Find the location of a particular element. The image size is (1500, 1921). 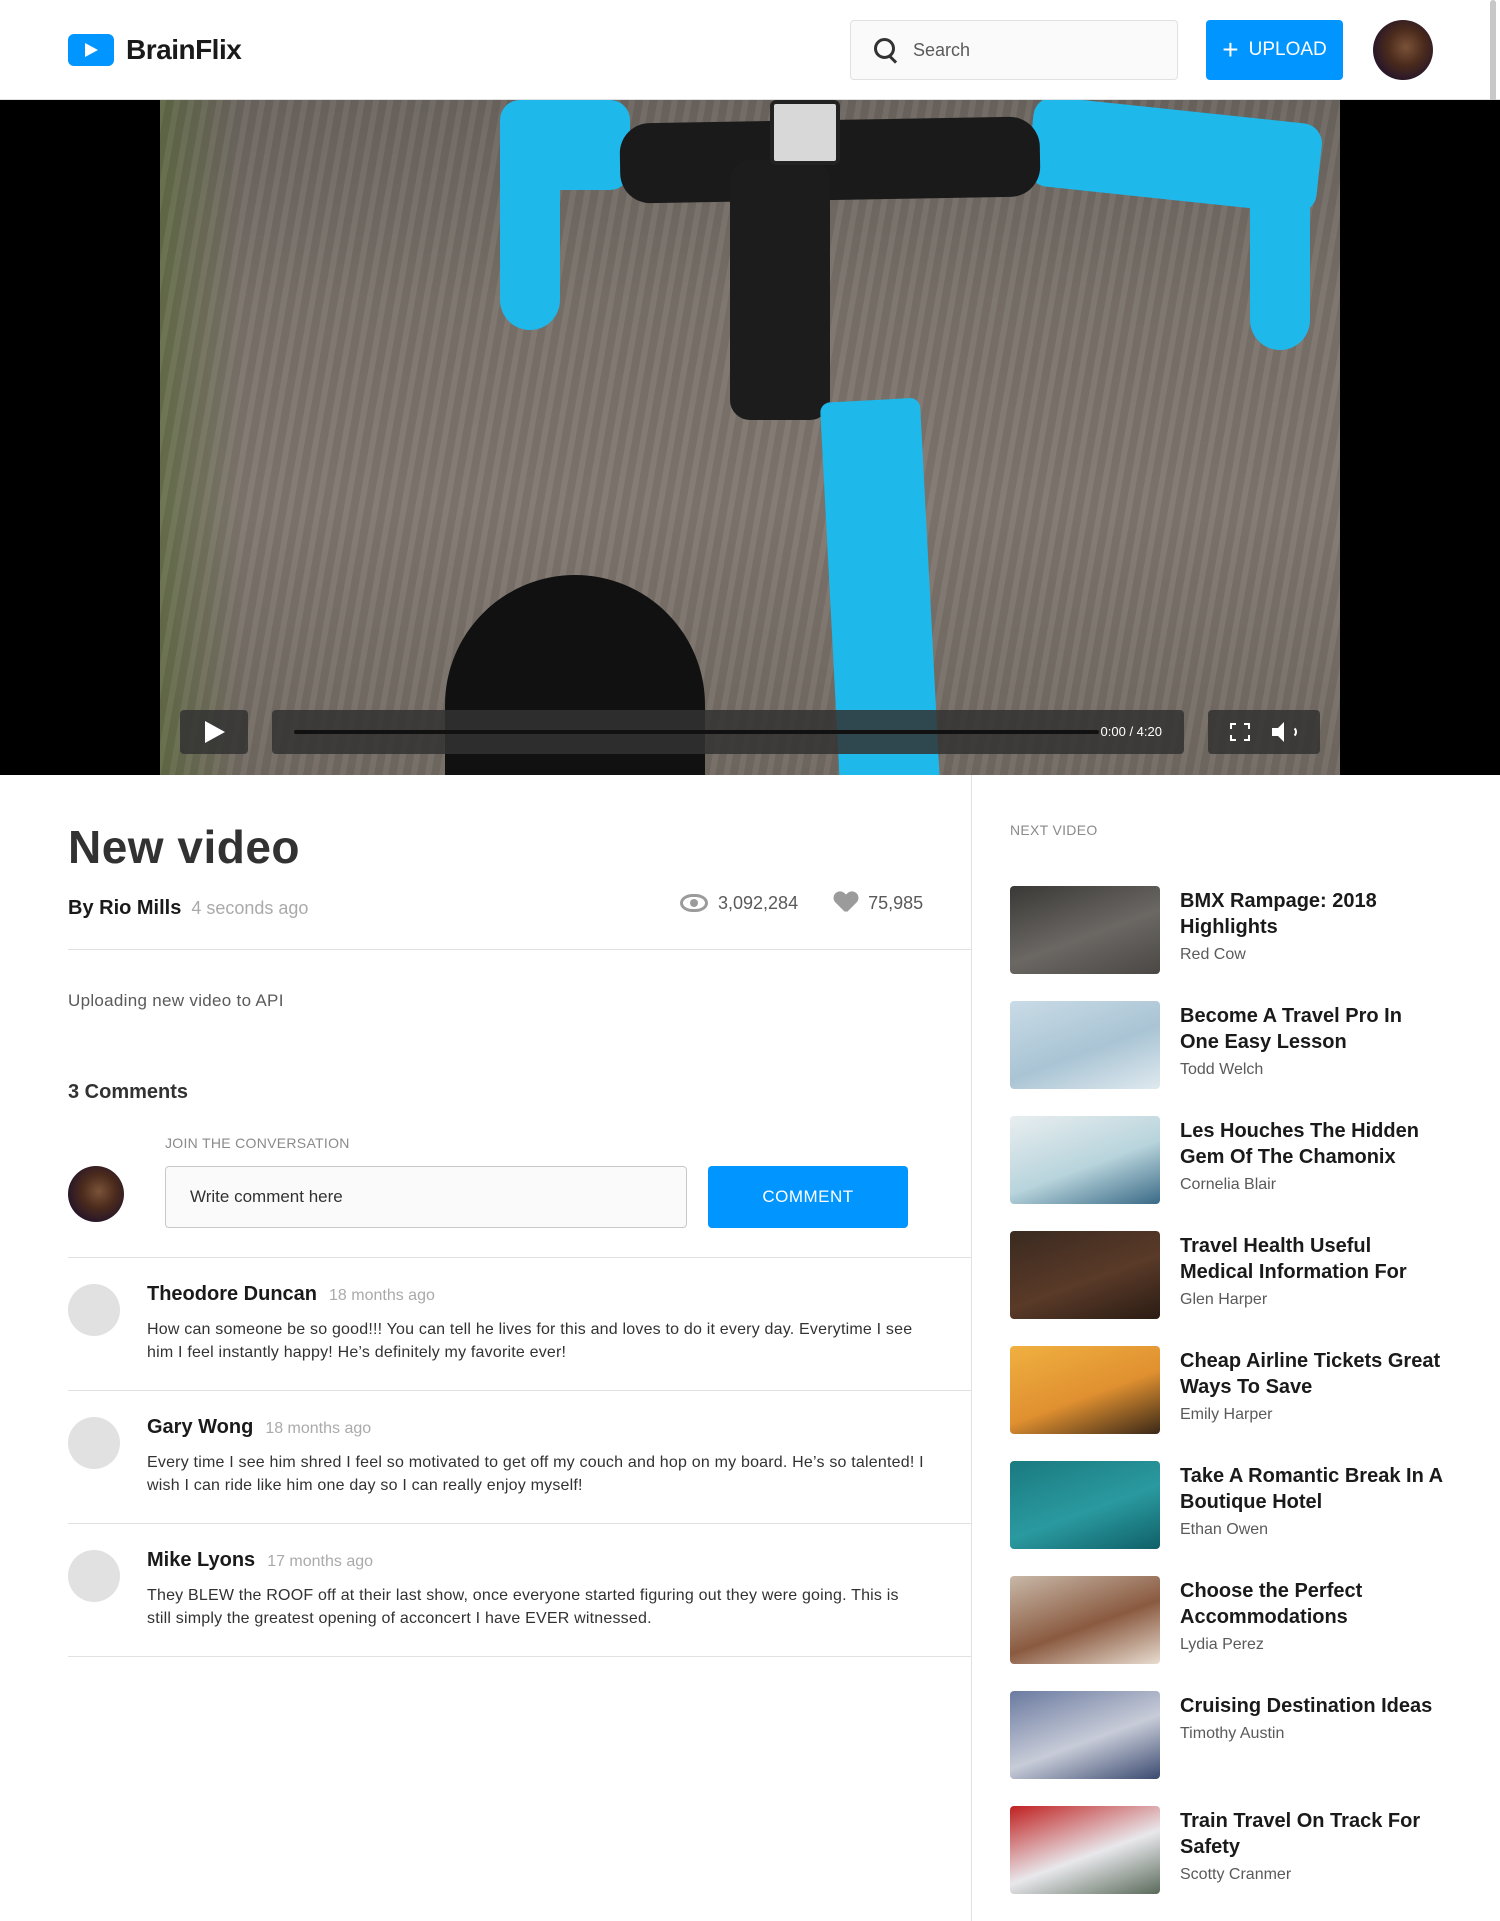

next-video-author: Ethan Owen is located at coordinates (1224, 1529).